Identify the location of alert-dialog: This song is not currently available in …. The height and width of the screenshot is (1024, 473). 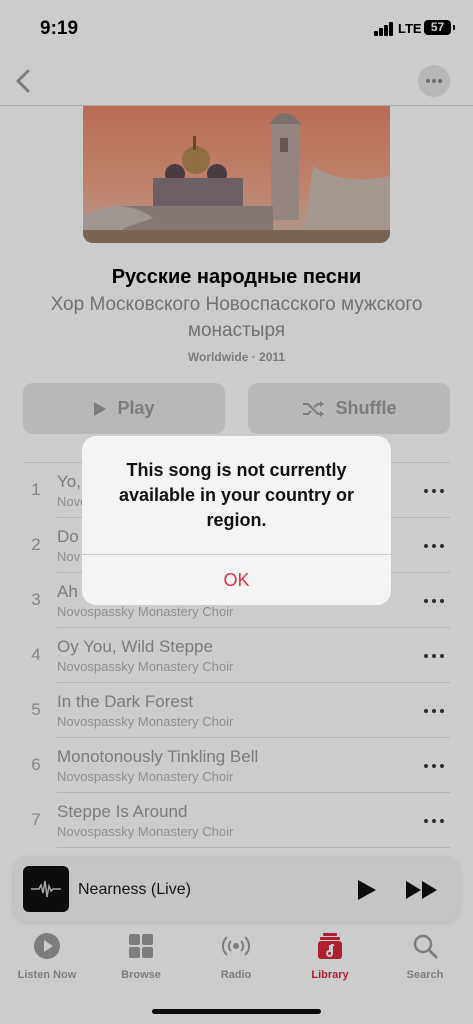
(236, 520).